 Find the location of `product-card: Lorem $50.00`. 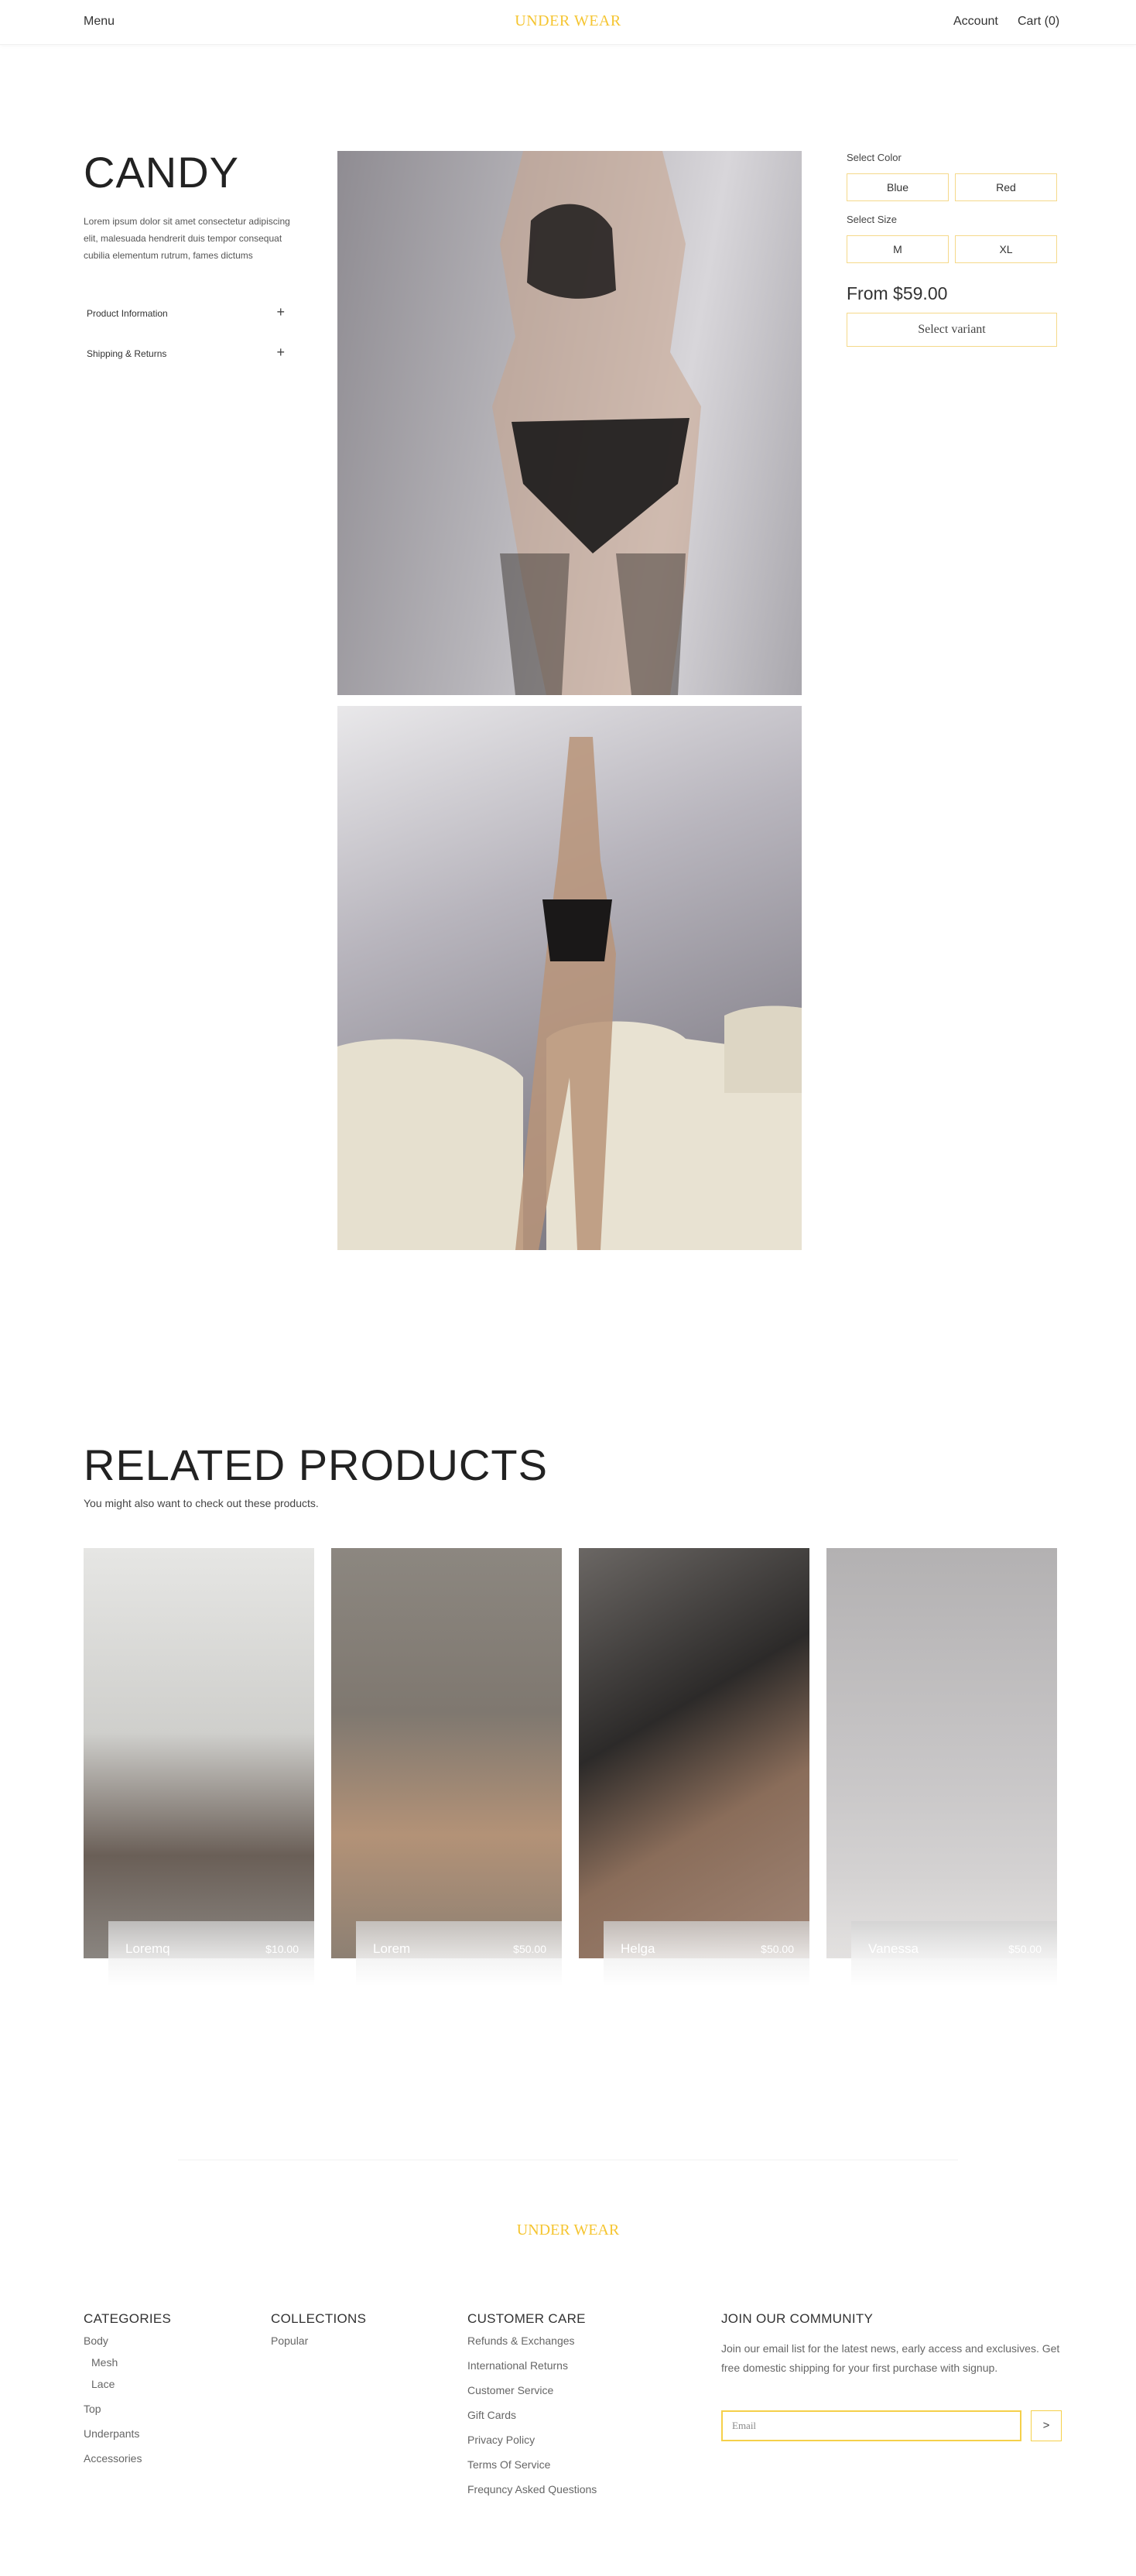

product-card: Lorem $50.00 is located at coordinates (446, 1767).